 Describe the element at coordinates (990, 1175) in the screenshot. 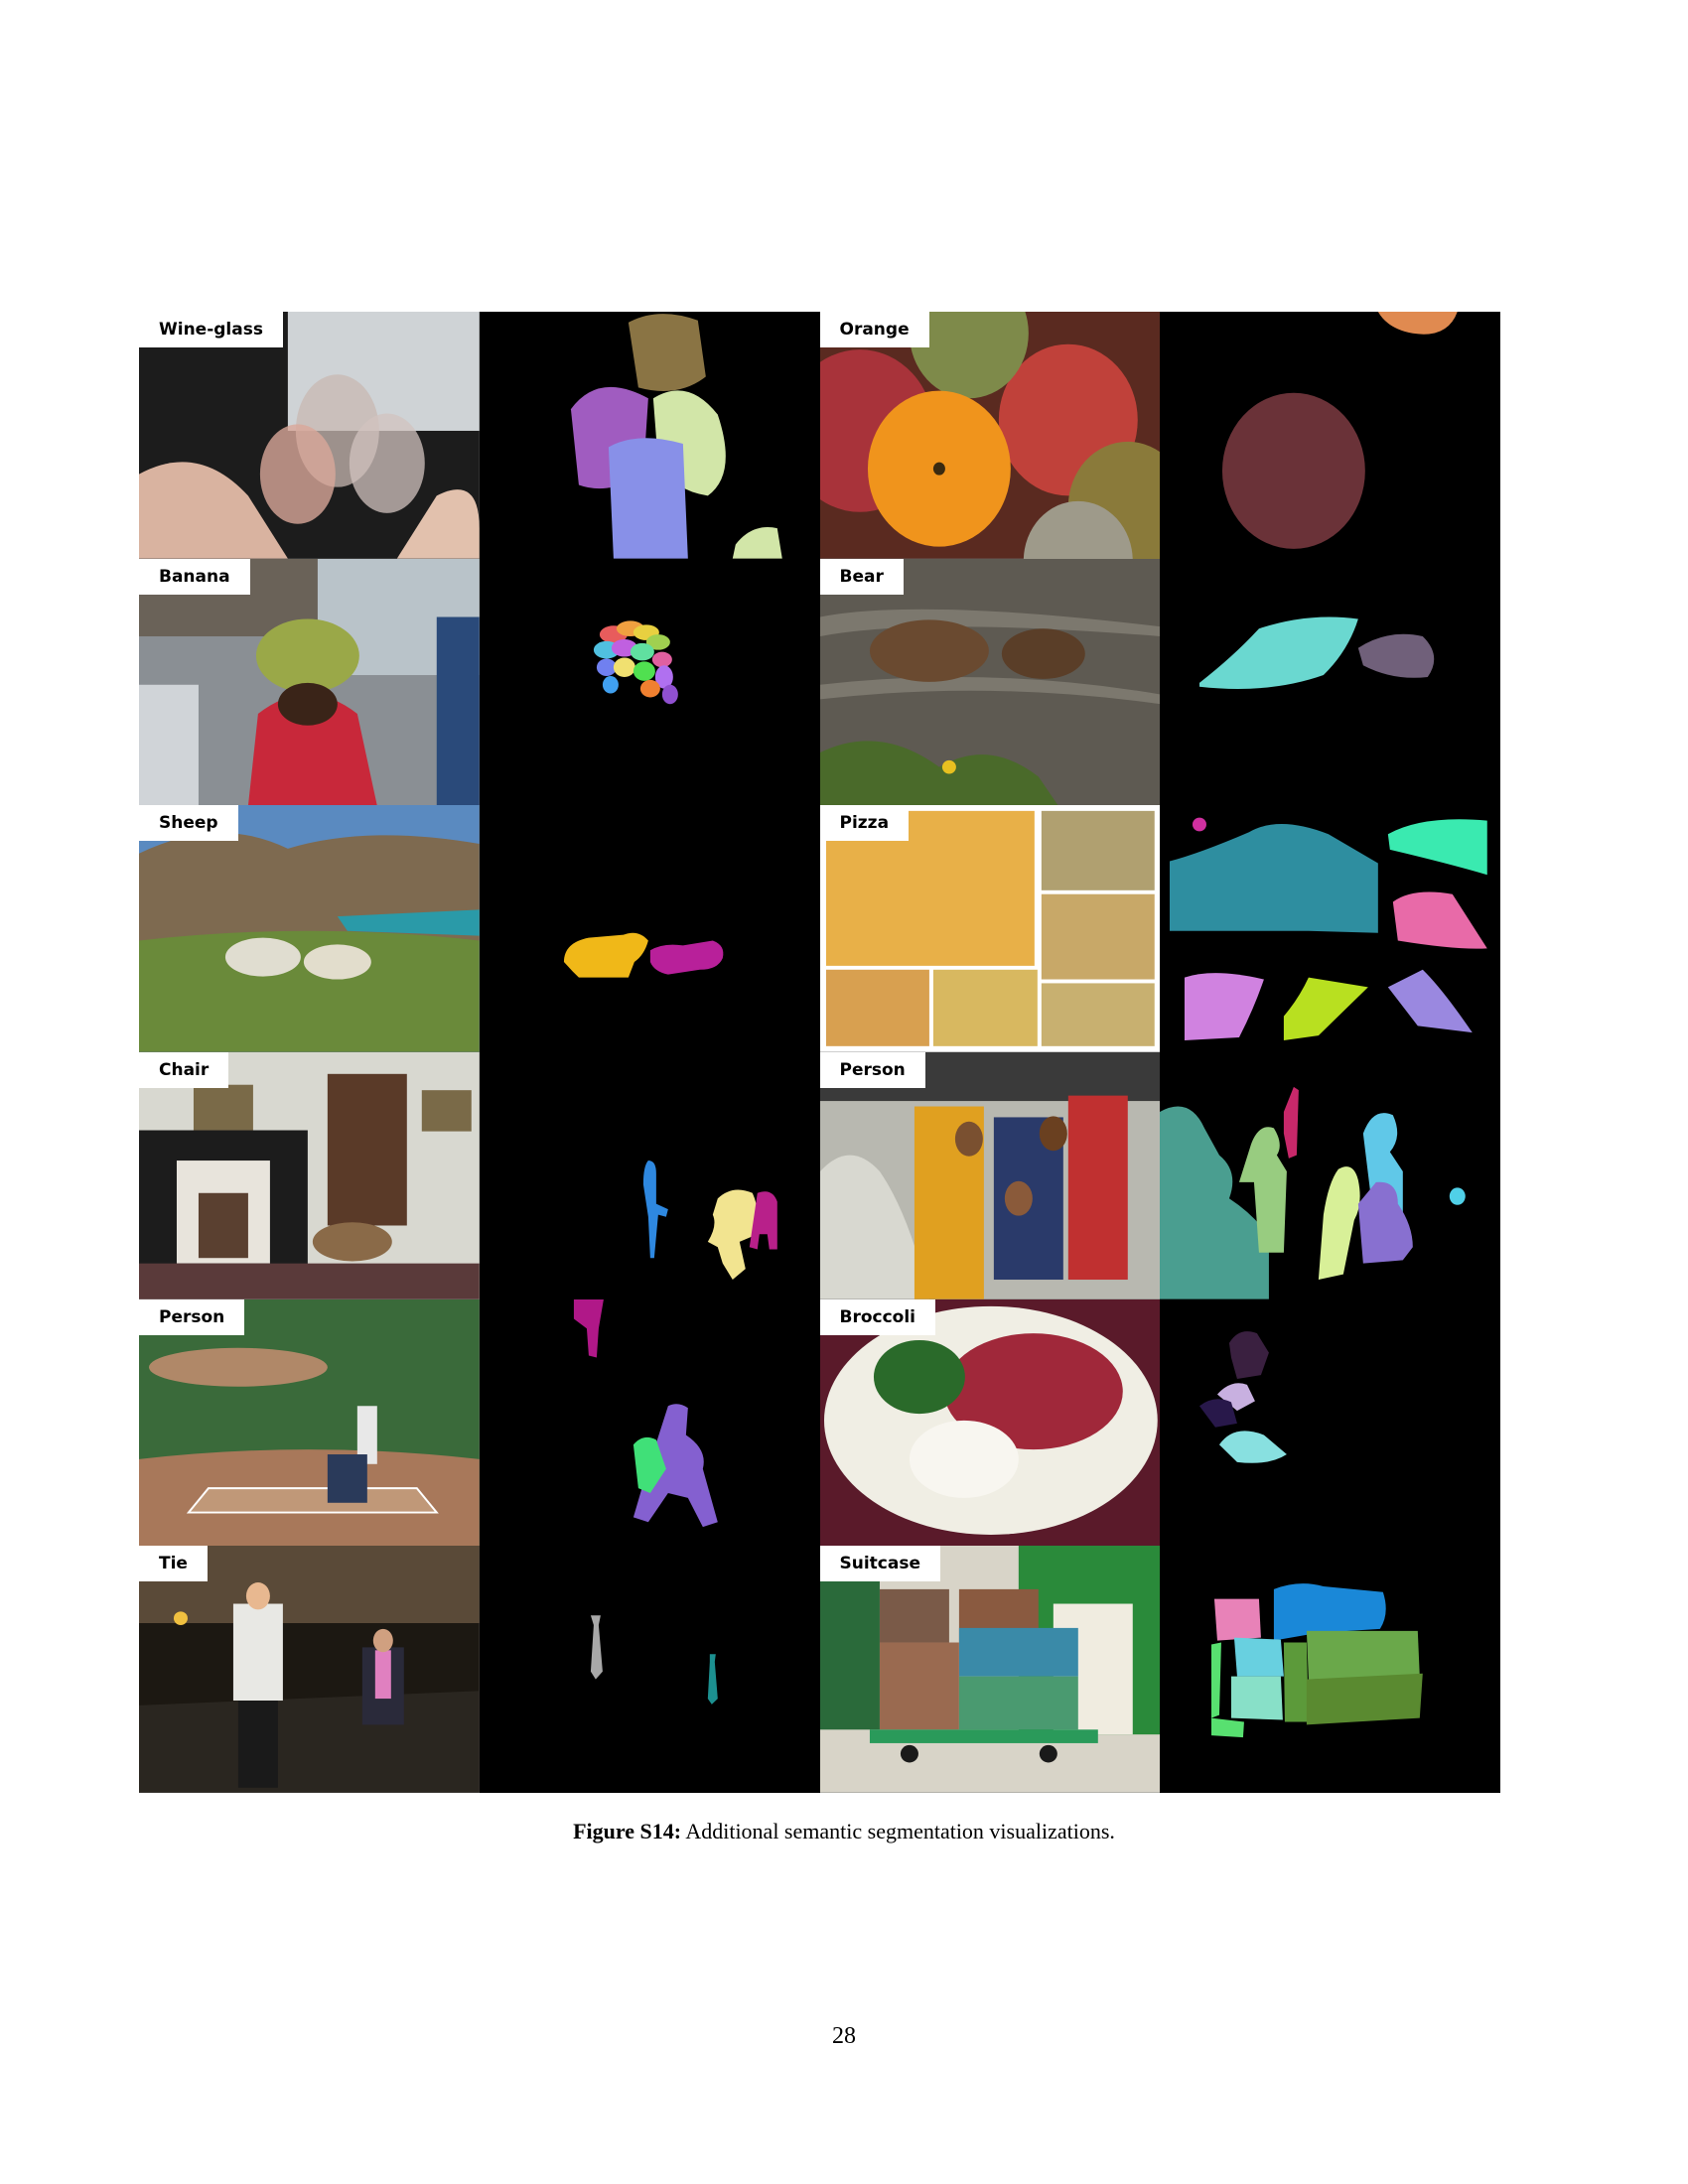

I see `photo-person-kids: Person` at that location.